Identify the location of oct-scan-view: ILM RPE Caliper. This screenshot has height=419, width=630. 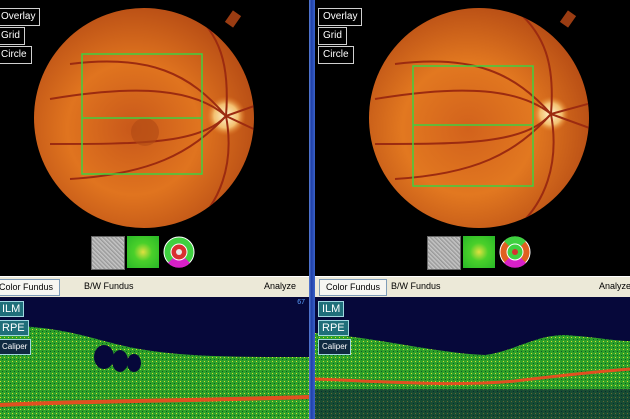
(472, 358).